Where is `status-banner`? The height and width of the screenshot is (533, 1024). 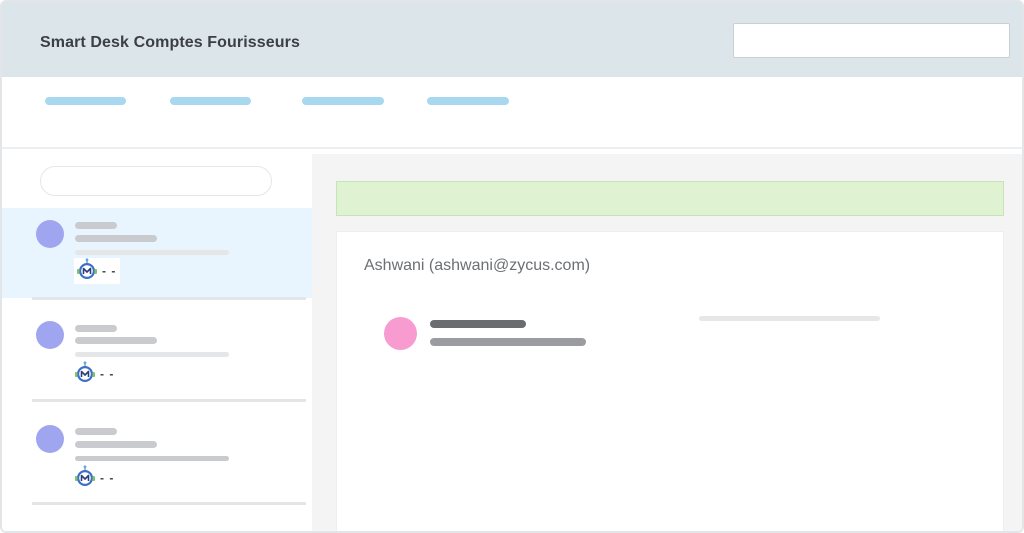 status-banner is located at coordinates (670, 198).